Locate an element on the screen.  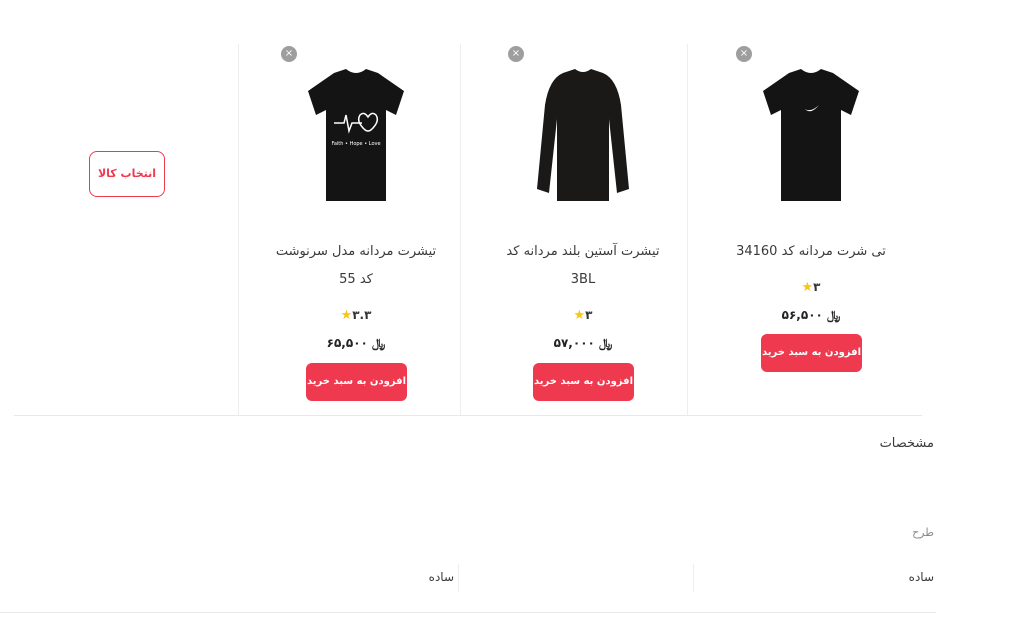
product-title: تیشرت آستین بلند مردانه کد is located at coordinates (583, 252).